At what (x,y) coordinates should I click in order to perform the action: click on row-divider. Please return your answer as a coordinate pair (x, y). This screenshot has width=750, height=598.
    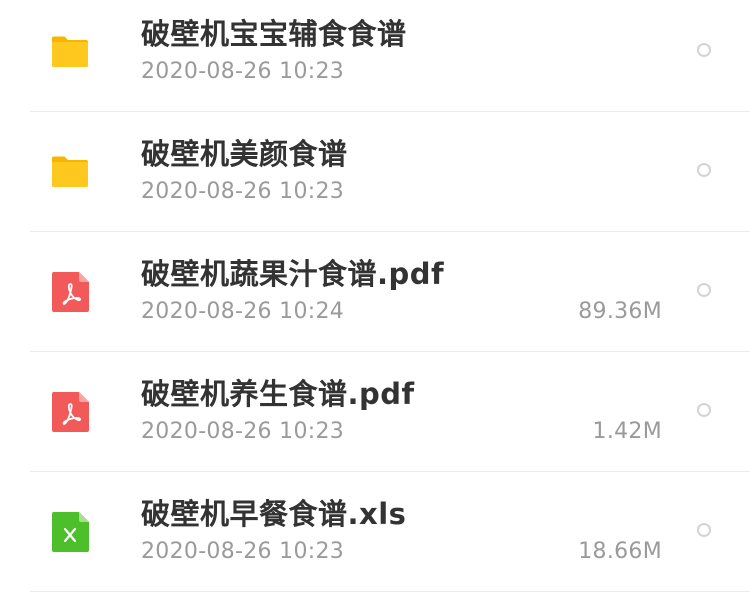
    Looking at the image, I should click on (390, 591).